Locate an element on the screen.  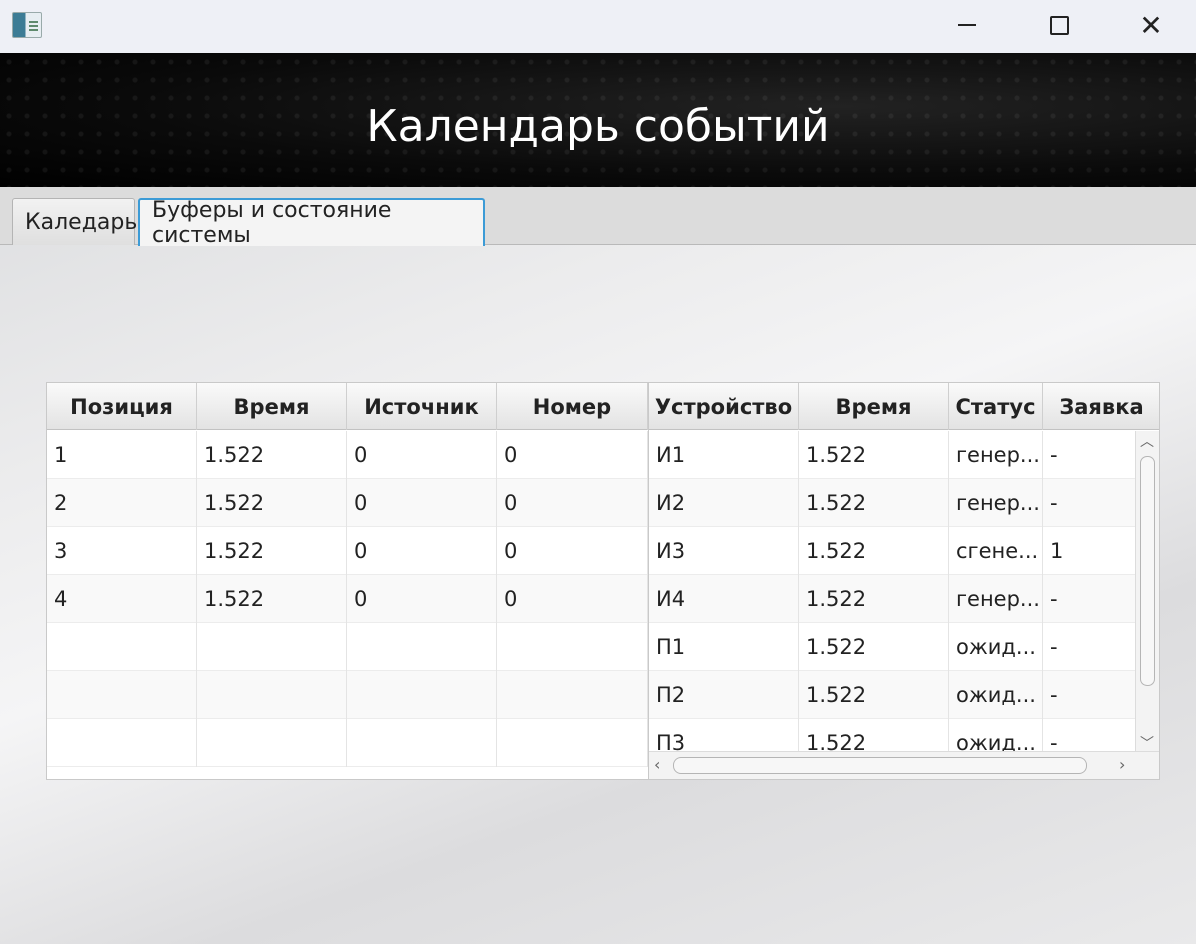
page-title: Календарь событий is located at coordinates (598, 126).